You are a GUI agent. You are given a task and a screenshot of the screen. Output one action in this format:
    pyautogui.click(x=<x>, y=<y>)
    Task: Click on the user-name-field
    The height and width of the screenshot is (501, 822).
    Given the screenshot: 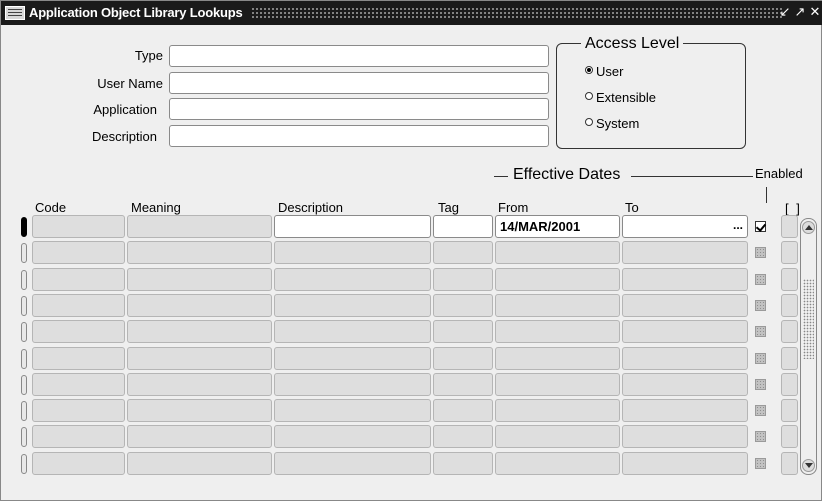 What is the action you would take?
    pyautogui.click(x=359, y=83)
    